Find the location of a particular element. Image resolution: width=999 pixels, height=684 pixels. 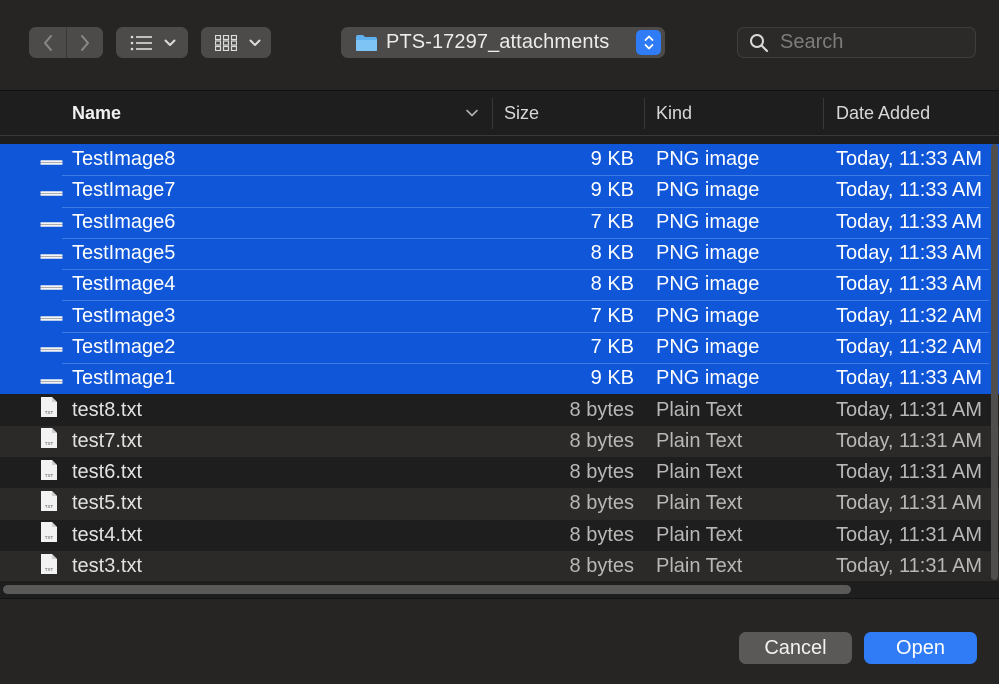

chevron-left-icon is located at coordinates (47, 42).